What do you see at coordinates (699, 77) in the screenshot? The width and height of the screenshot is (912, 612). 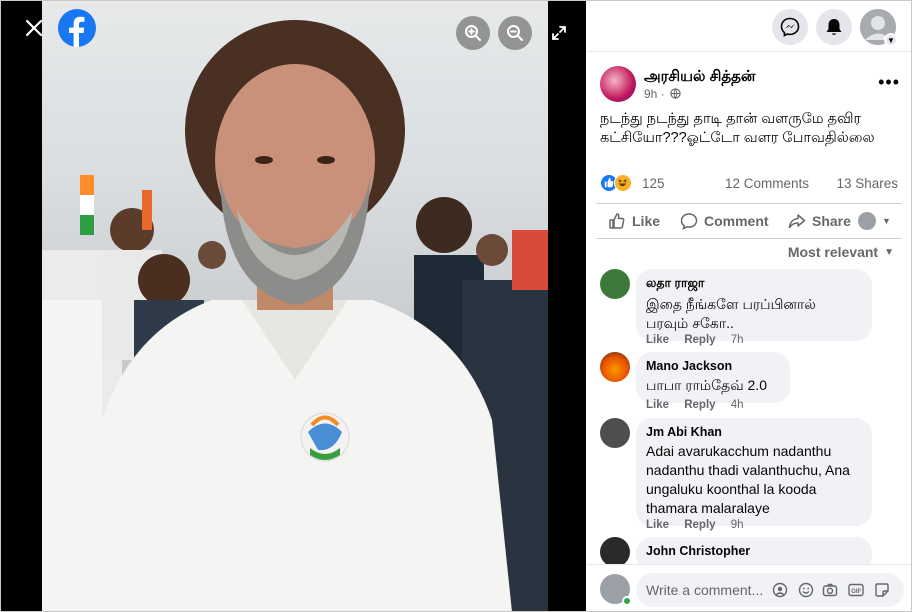 I see `author-name: அரசியல் சித்தன்` at bounding box center [699, 77].